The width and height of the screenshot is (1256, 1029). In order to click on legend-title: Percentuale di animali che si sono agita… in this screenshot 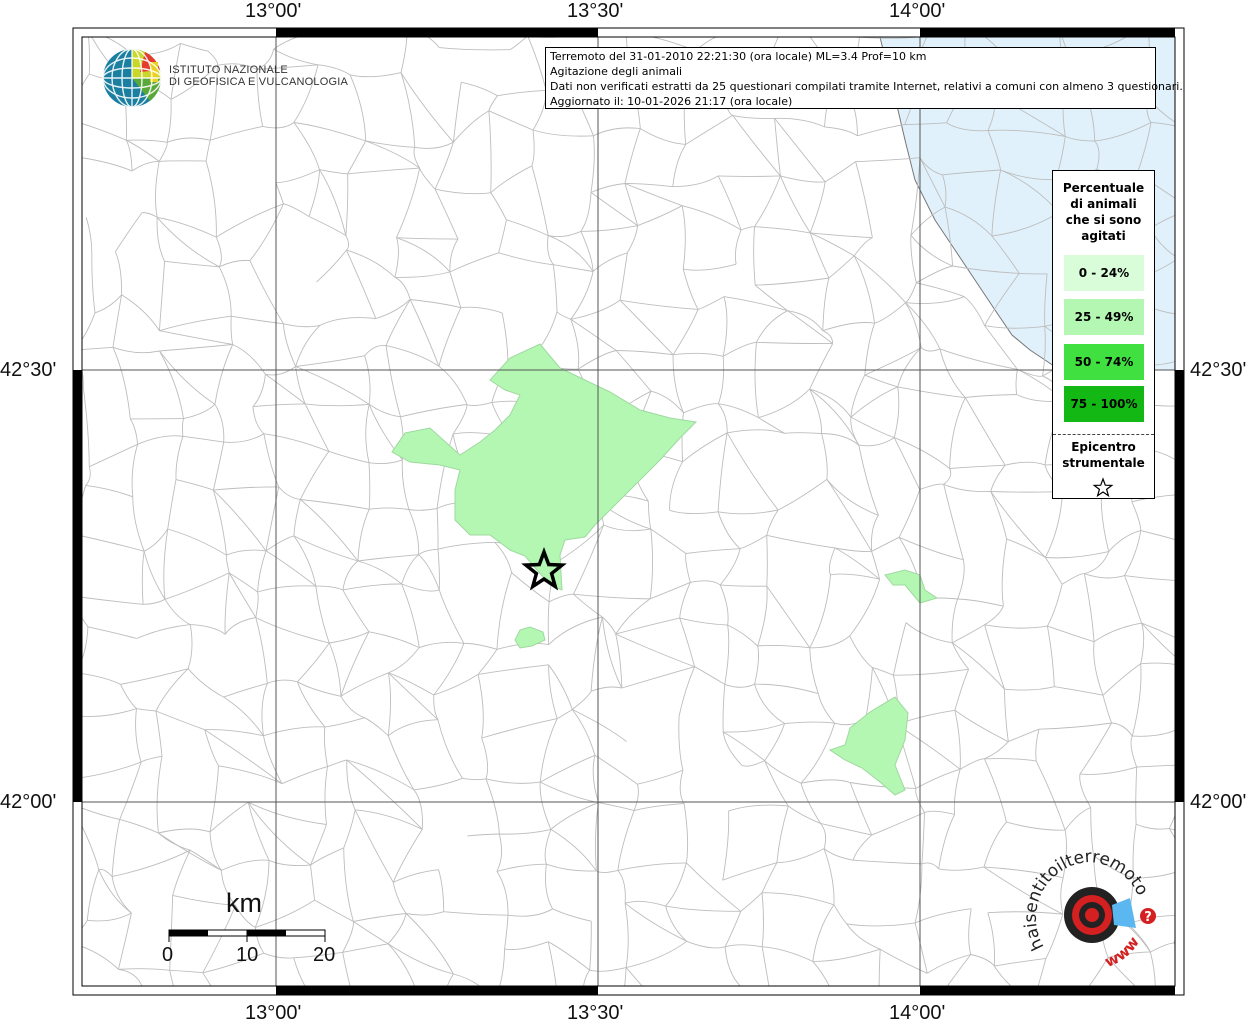, I will do `click(1103, 212)`.